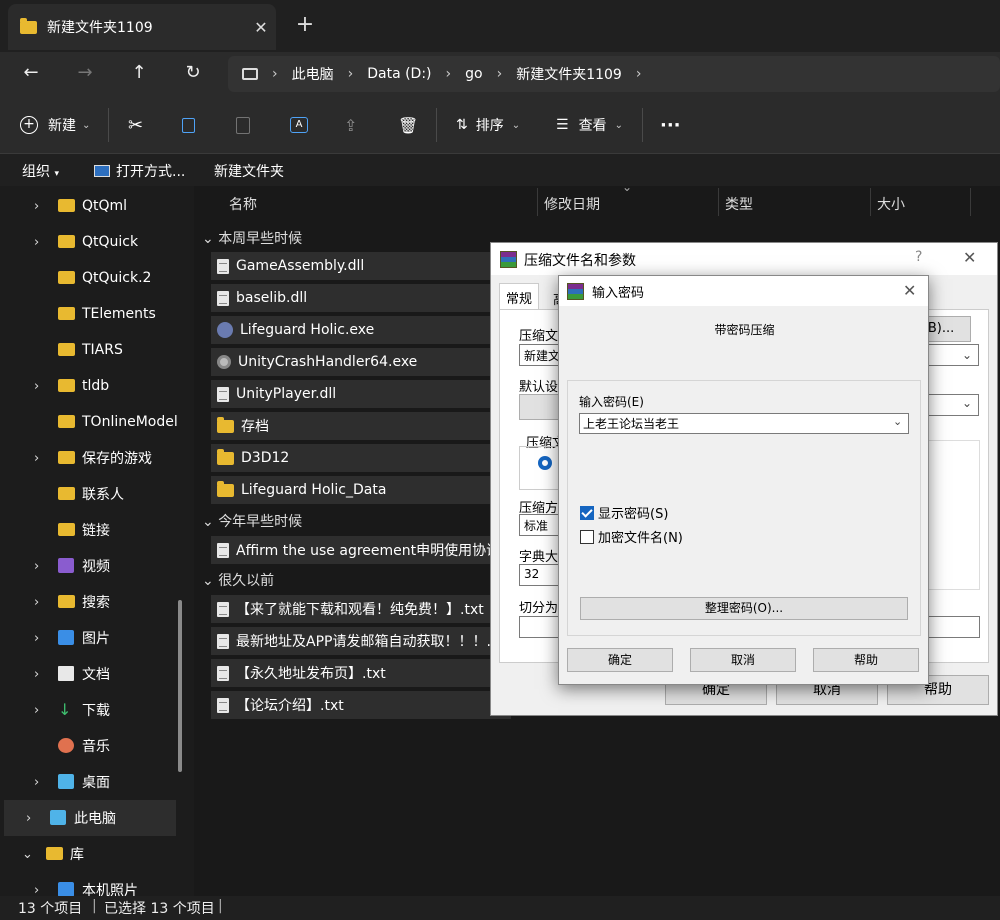  What do you see at coordinates (27, 854) in the screenshot?
I see `chevron-icon: ⌄` at bounding box center [27, 854].